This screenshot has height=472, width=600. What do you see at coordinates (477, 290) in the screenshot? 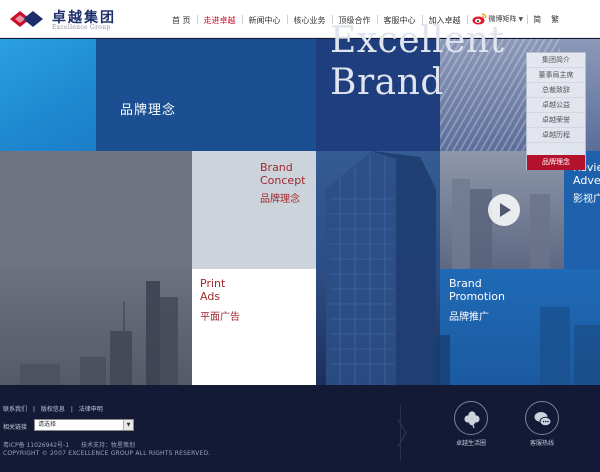
I see `brand-promotion-en: Brand Promotion` at bounding box center [477, 290].